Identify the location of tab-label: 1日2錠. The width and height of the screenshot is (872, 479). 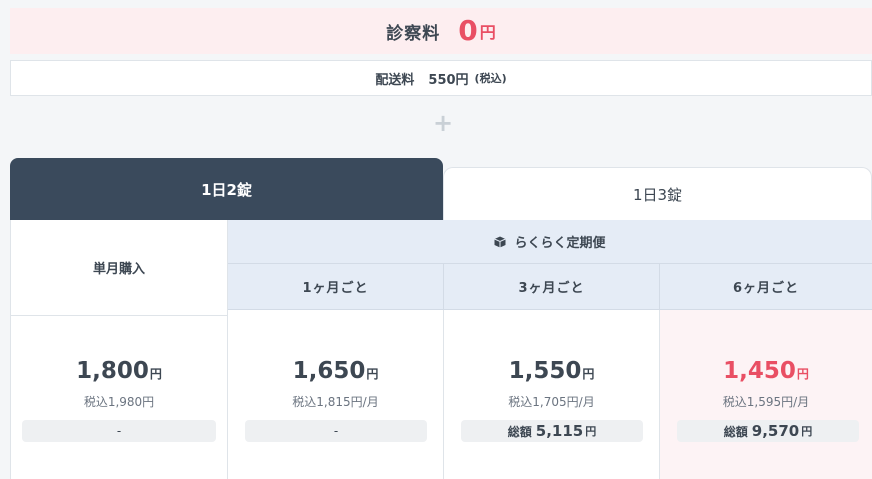
(226, 189).